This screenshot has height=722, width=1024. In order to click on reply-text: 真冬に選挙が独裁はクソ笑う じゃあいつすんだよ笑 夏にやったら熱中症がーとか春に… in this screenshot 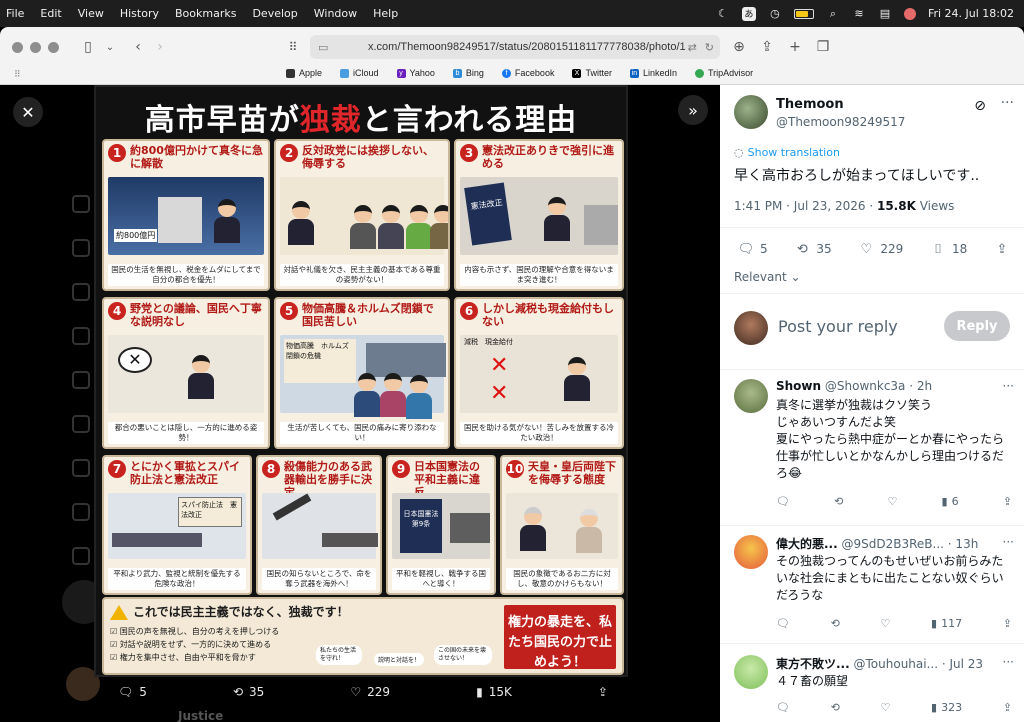, I will do `click(890, 439)`.